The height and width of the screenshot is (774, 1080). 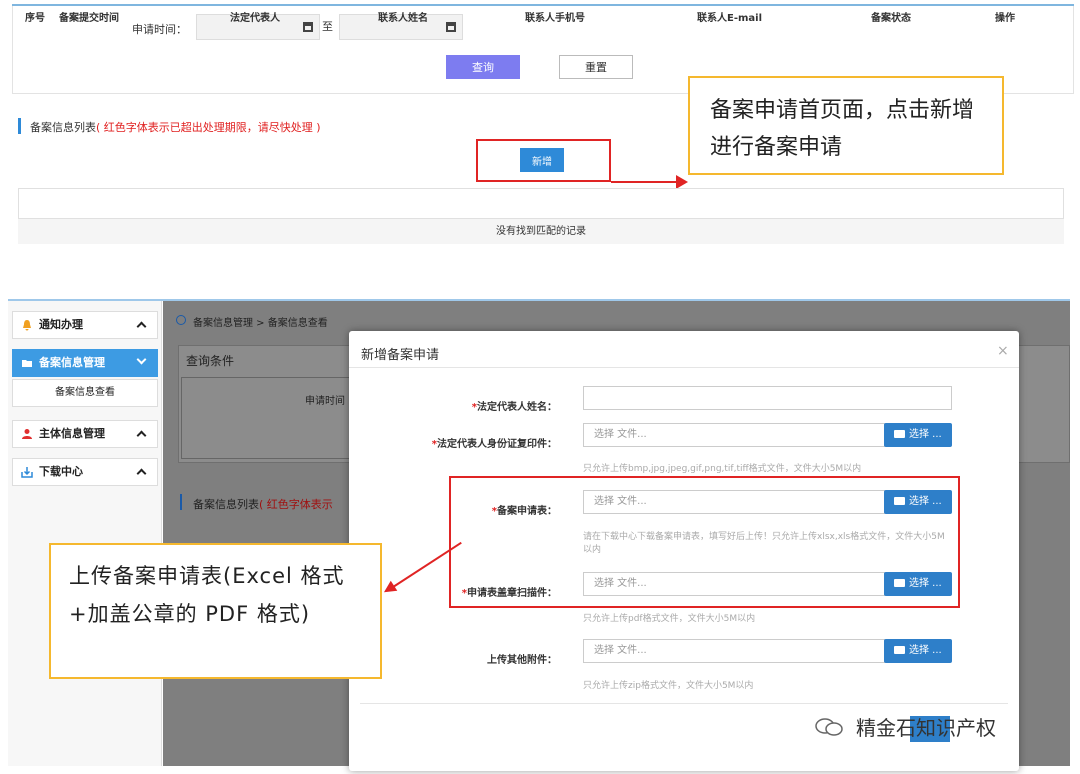 What do you see at coordinates (846, 125) in the screenshot?
I see `callout-add-instruction: 备案申请首页面，点击新增进行备案申请` at bounding box center [846, 125].